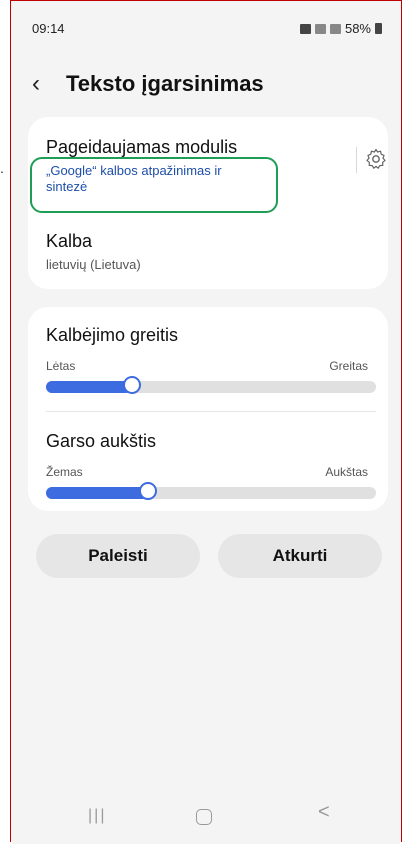 The height and width of the screenshot is (844, 404). What do you see at coordinates (320, 28) in the screenshot?
I see `wifi-icon` at bounding box center [320, 28].